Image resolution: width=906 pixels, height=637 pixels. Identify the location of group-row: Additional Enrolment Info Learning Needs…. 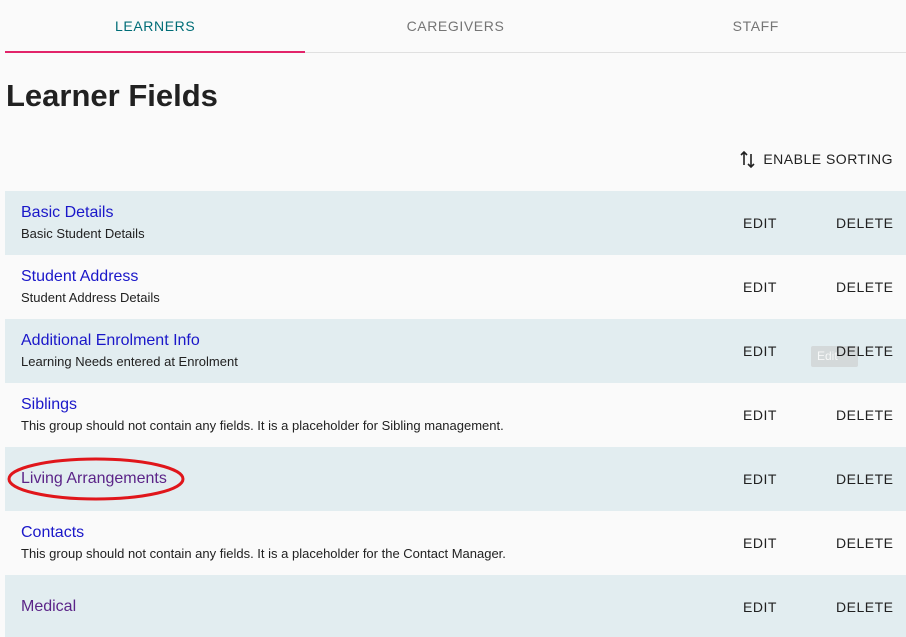
(455, 351).